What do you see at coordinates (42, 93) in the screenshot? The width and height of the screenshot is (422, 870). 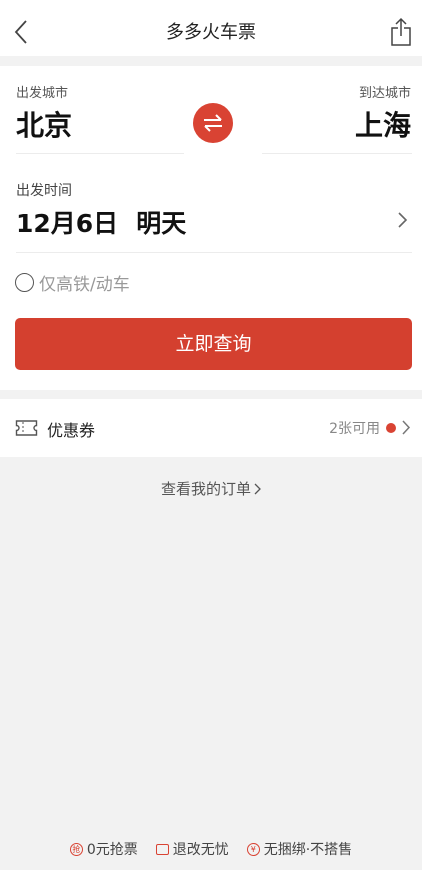 I see `from-city-label: 出发城市` at bounding box center [42, 93].